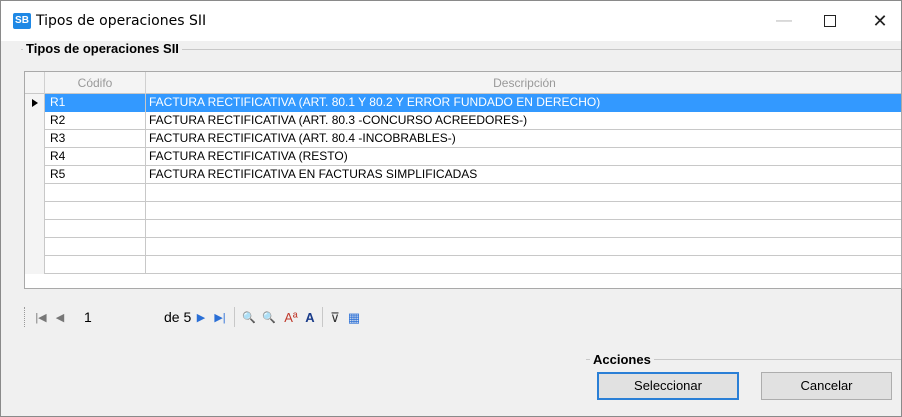 The height and width of the screenshot is (417, 902). I want to click on page-total-label: de 5, so click(178, 317).